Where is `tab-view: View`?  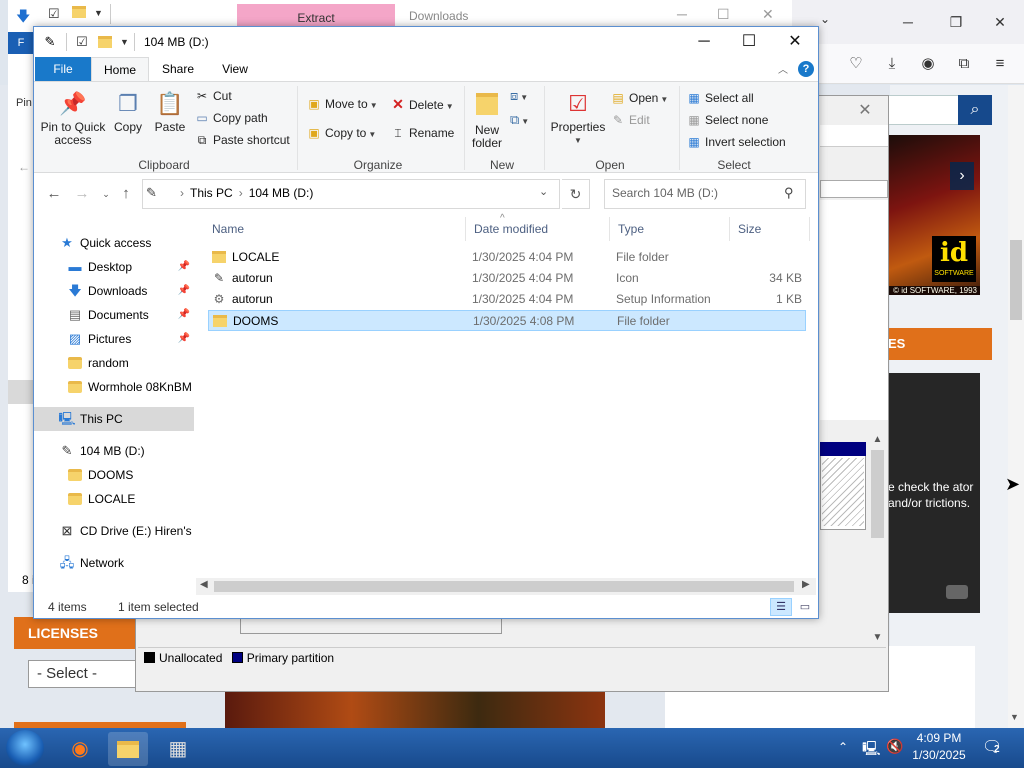
tab-view: View is located at coordinates (235, 69).